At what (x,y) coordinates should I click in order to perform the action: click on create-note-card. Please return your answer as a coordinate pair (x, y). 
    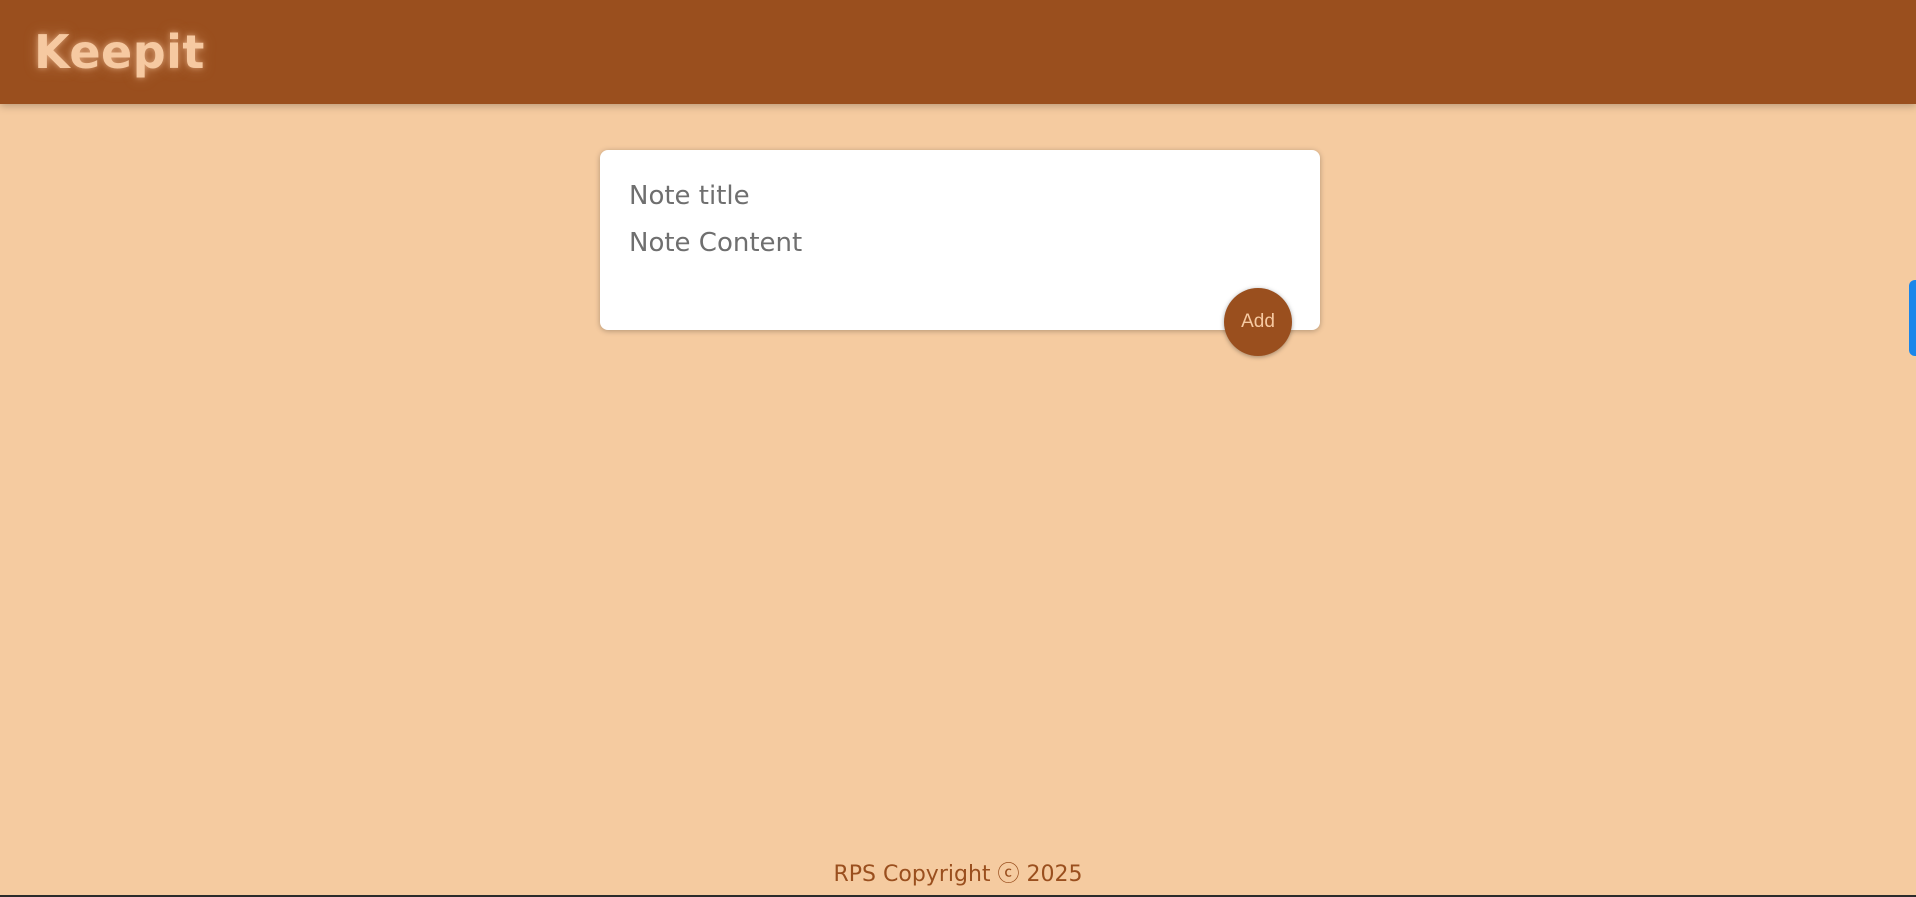
    Looking at the image, I should click on (960, 240).